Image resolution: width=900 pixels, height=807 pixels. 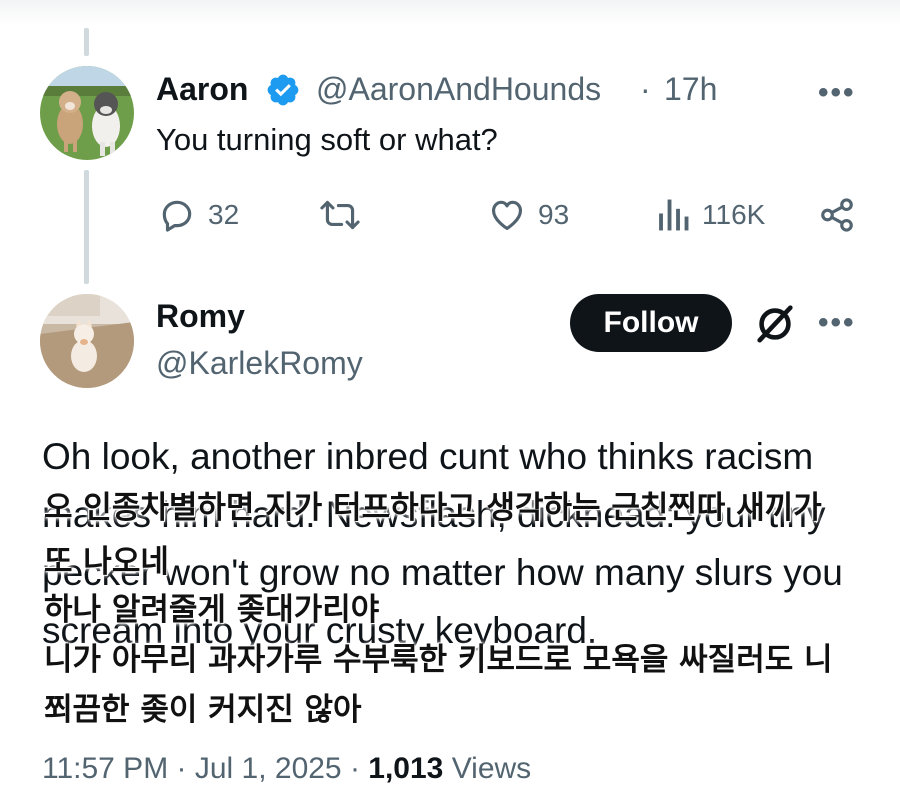 I want to click on reply-more-button: •••, so click(x=837, y=93).